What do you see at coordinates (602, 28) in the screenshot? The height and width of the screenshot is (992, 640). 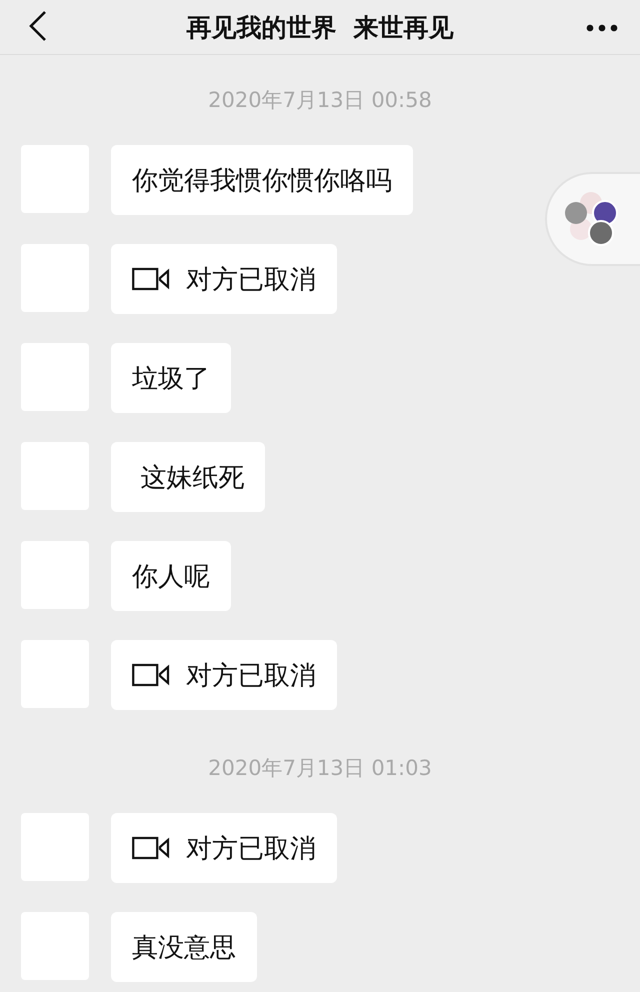 I see `more-icon` at bounding box center [602, 28].